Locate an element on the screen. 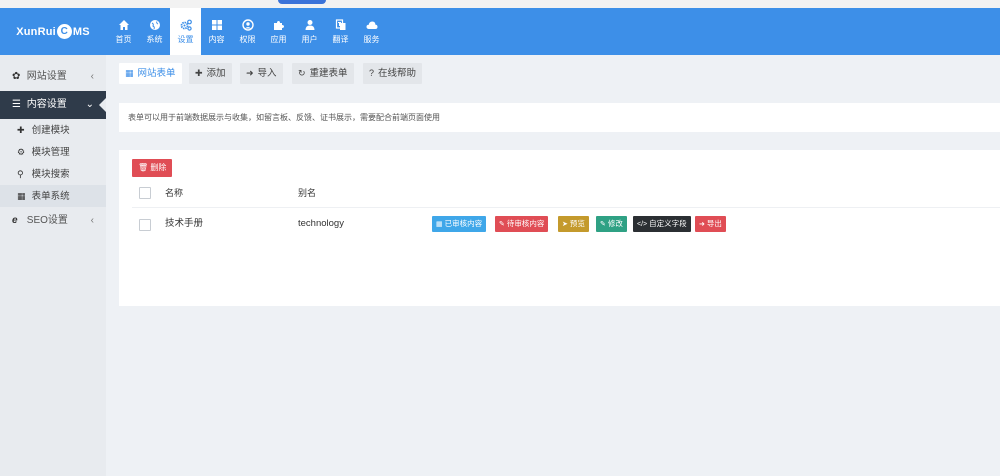  nav-item-permissions: 权限 is located at coordinates (247, 31).